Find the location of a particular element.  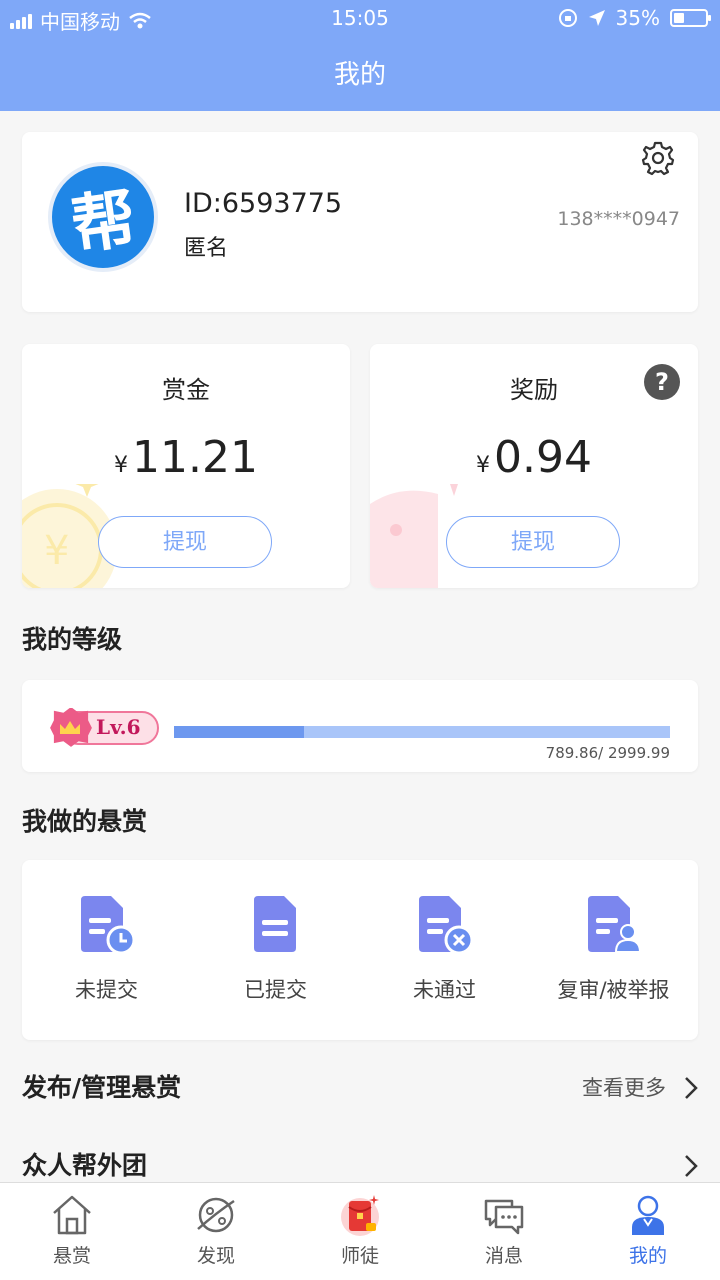

outsource-team-row: 众人帮外团 is located at coordinates (360, 1166).